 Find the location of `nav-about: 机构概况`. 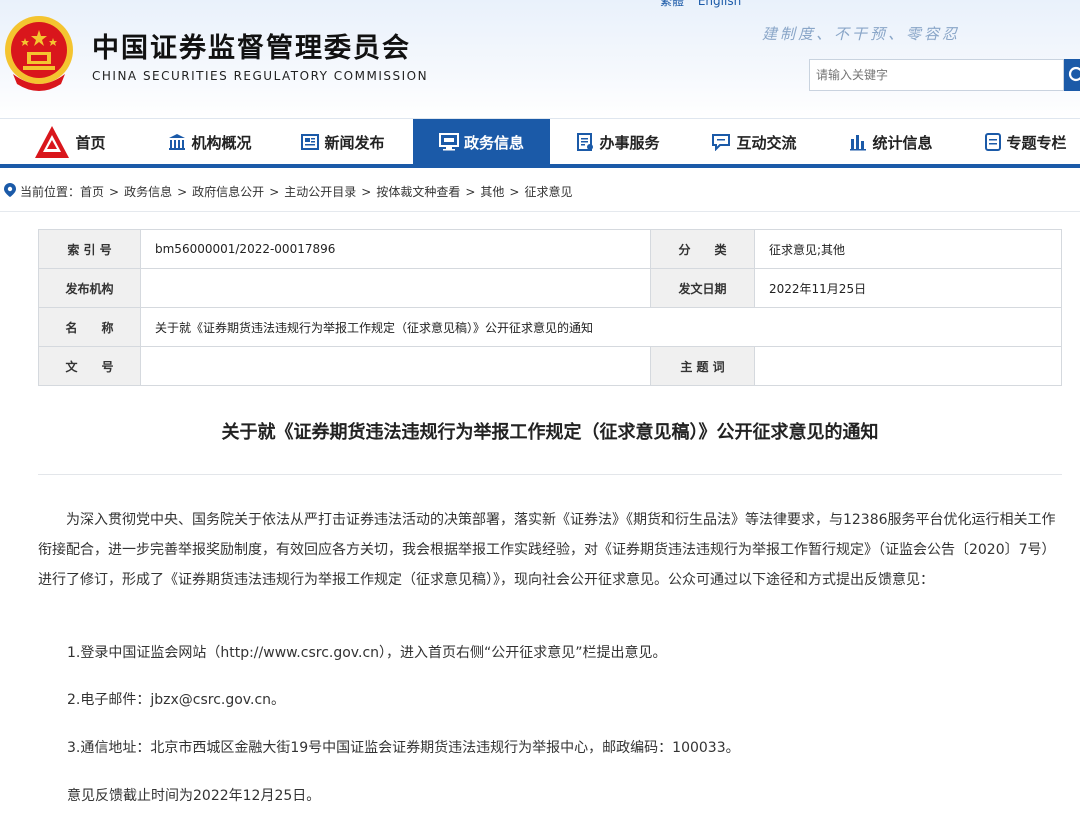

nav-about: 机构概况 is located at coordinates (210, 142).